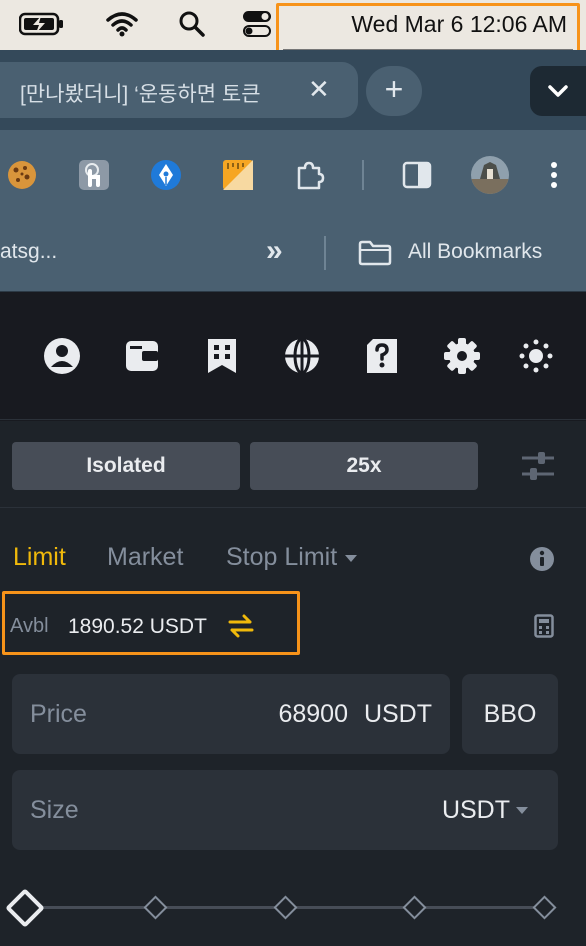 The width and height of the screenshot is (586, 946). I want to click on browser-toolbar, so click(293, 175).